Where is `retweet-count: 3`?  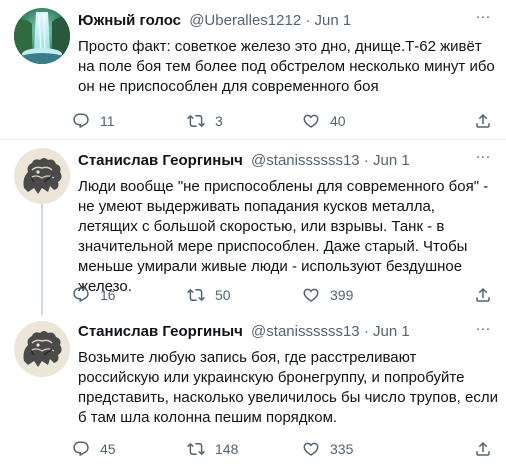 retweet-count: 3 is located at coordinates (219, 121).